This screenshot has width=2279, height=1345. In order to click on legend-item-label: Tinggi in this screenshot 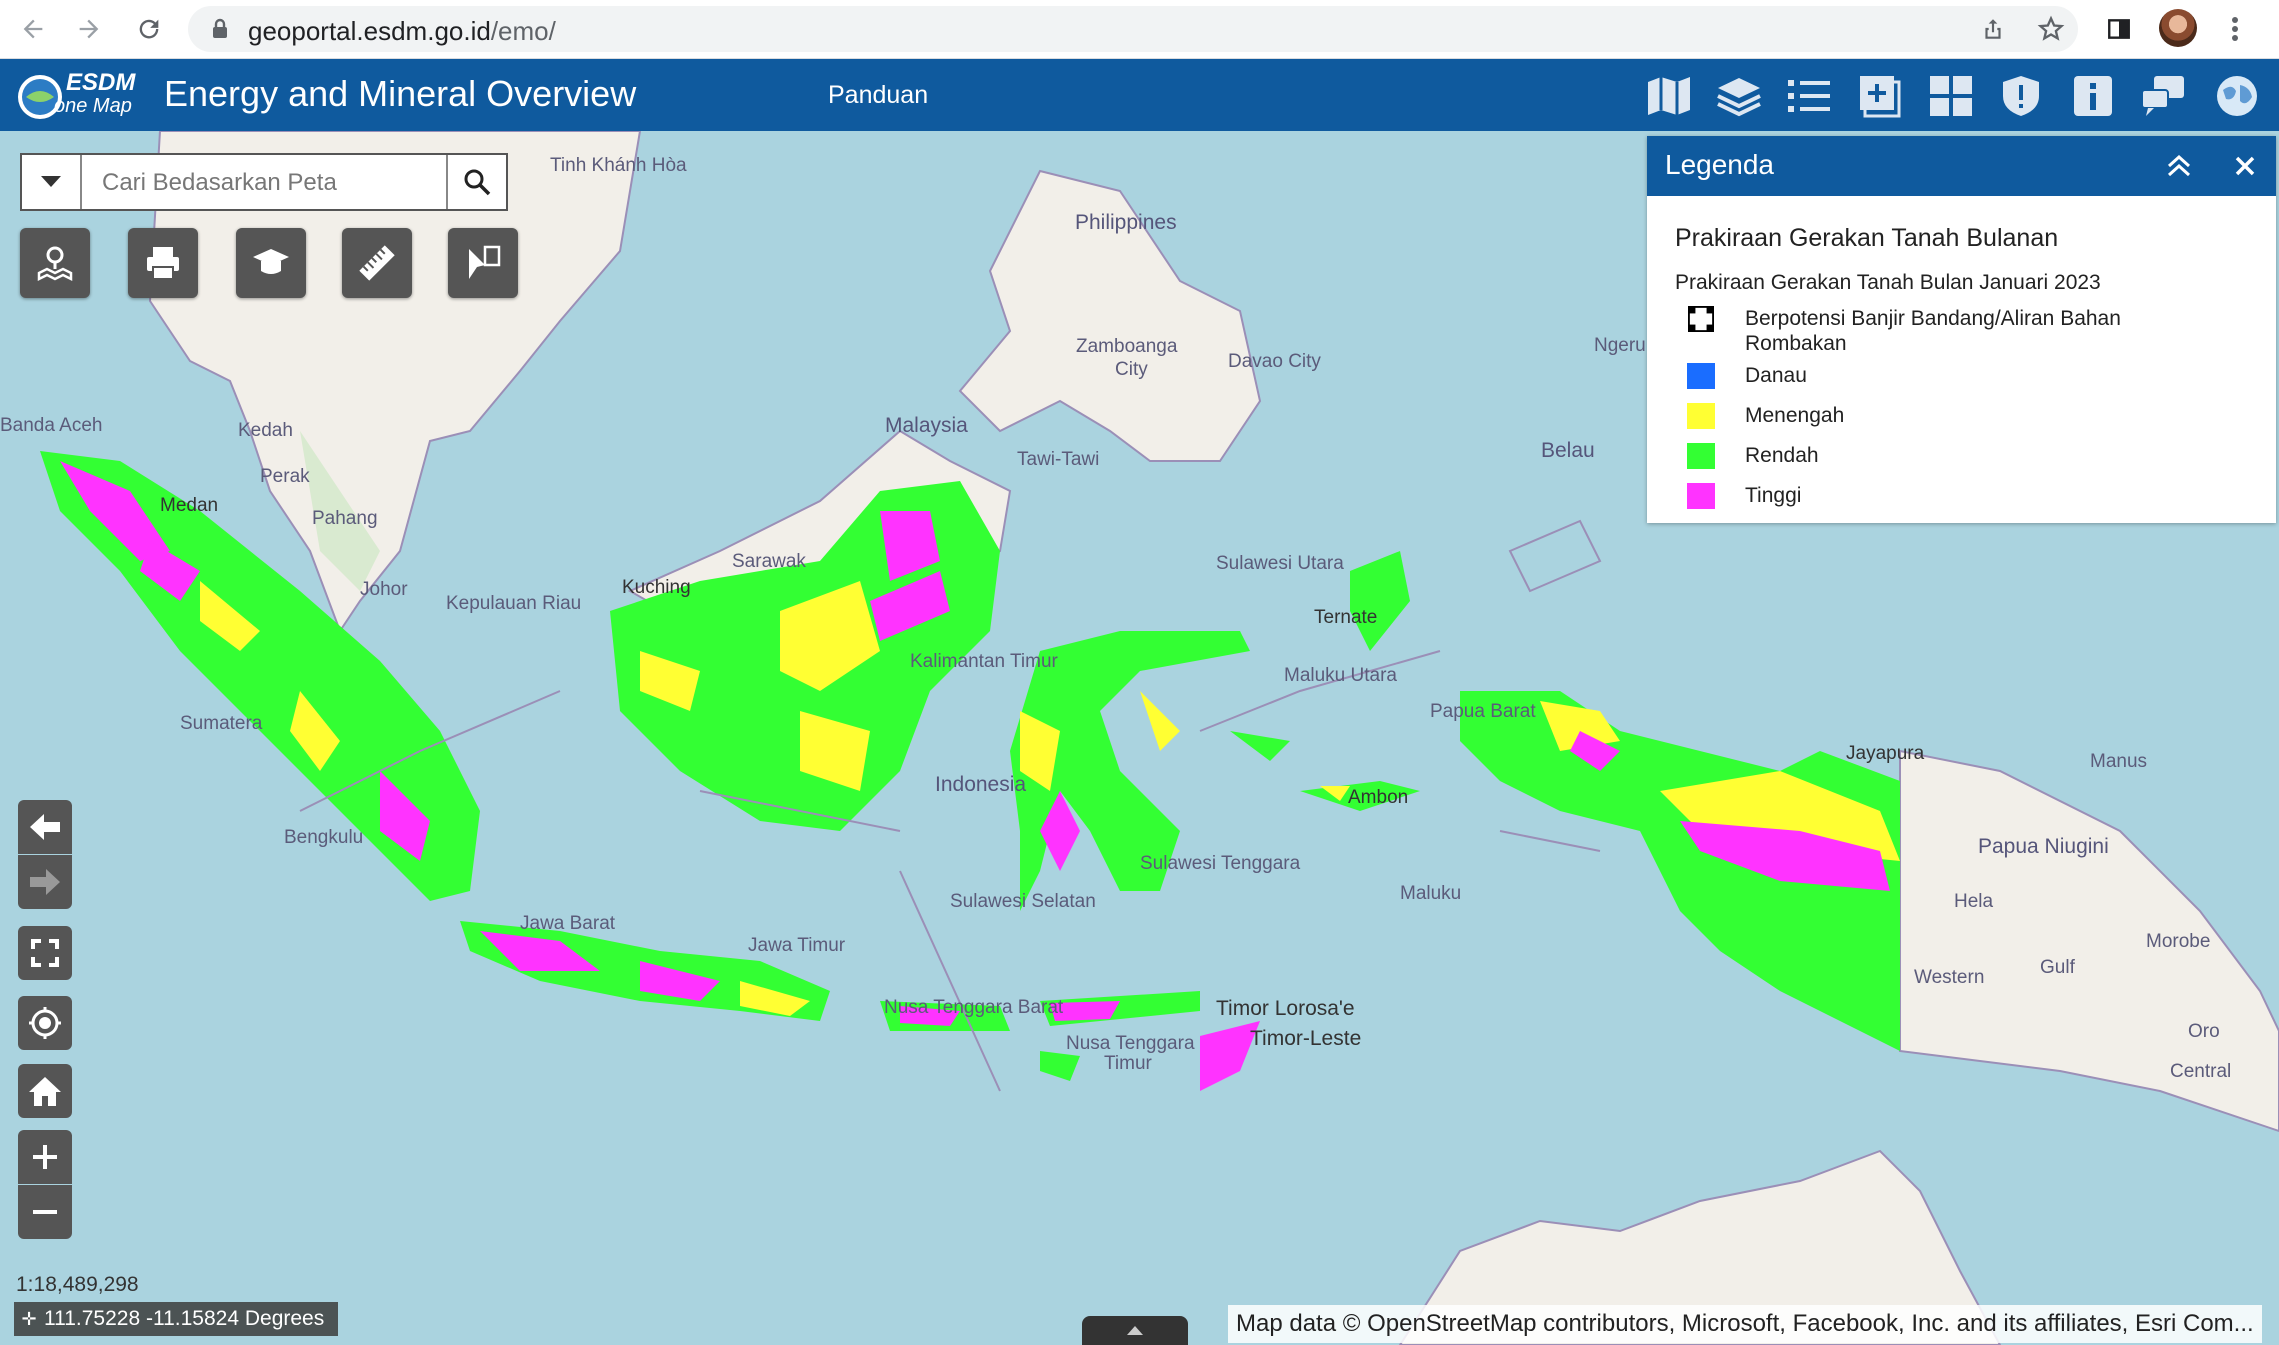, I will do `click(1773, 495)`.